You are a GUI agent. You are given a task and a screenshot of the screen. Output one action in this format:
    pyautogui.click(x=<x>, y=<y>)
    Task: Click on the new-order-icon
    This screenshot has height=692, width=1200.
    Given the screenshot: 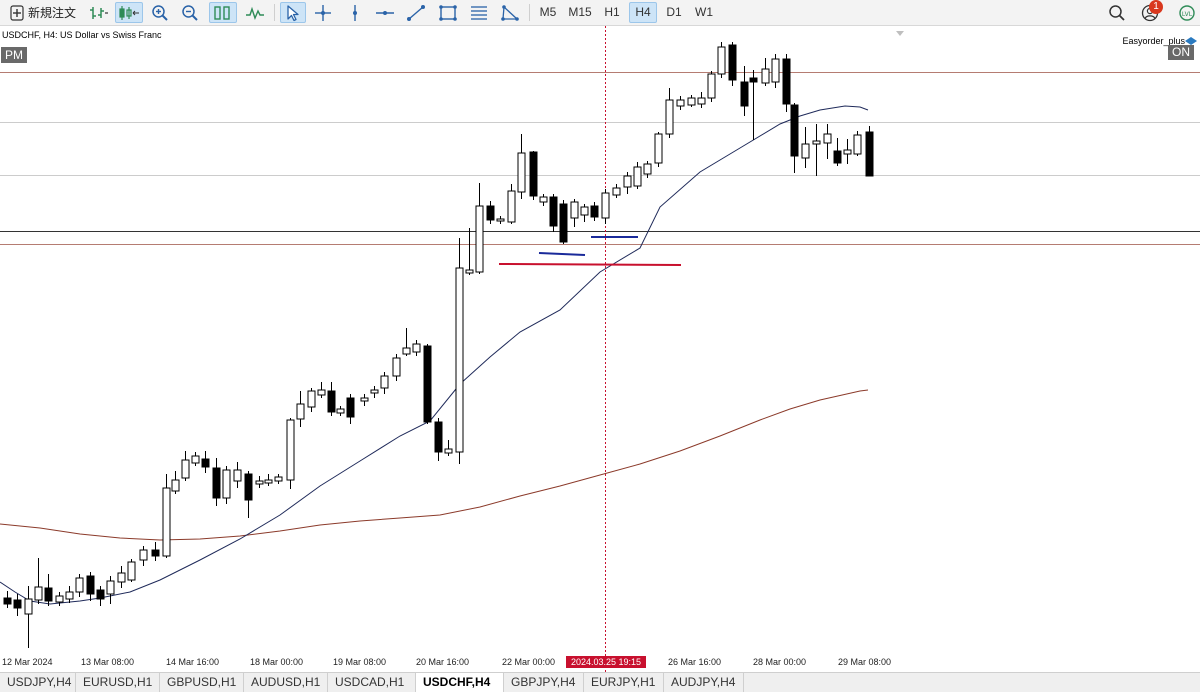 What is the action you would take?
    pyautogui.click(x=17, y=12)
    